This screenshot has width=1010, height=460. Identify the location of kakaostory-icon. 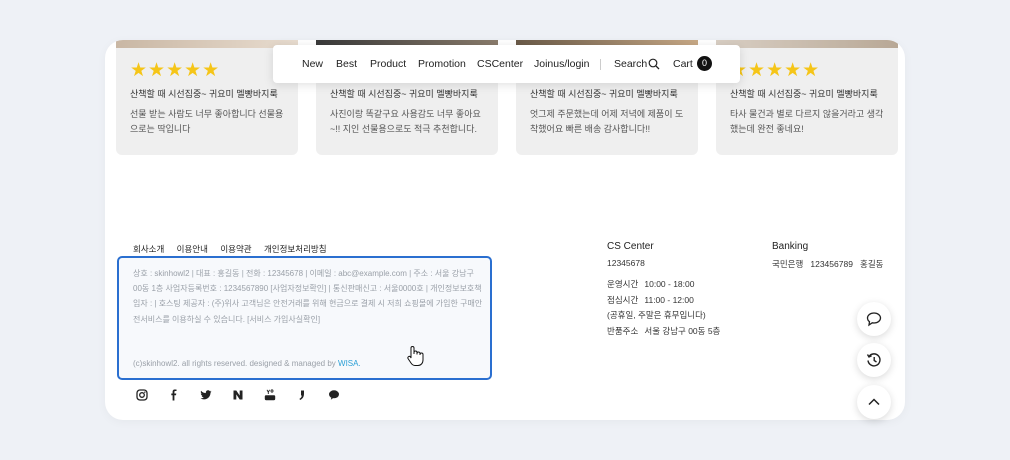
(302, 395).